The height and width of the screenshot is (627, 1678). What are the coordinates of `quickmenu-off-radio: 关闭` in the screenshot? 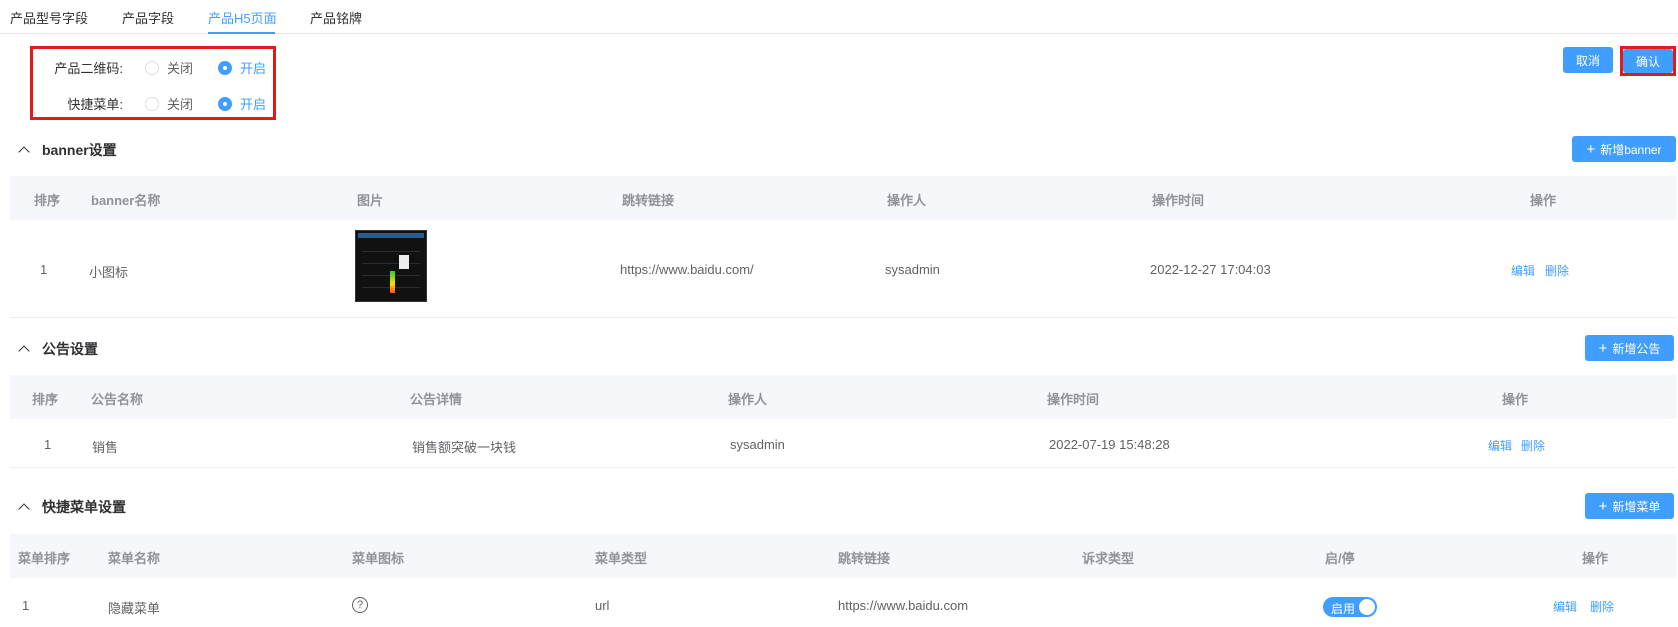 It's located at (169, 103).